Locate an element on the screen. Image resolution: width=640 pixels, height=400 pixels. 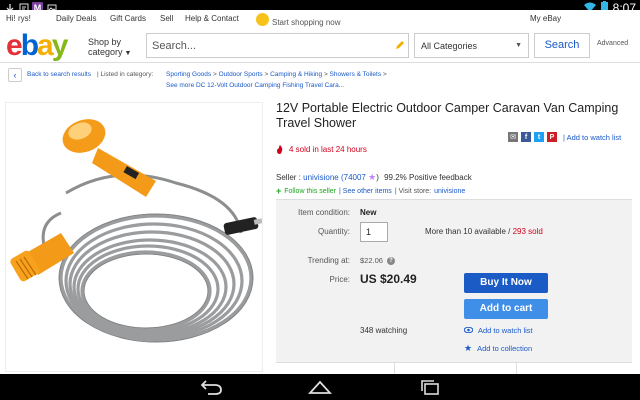
promo-text: Start shopping now is located at coordinates (306, 22).